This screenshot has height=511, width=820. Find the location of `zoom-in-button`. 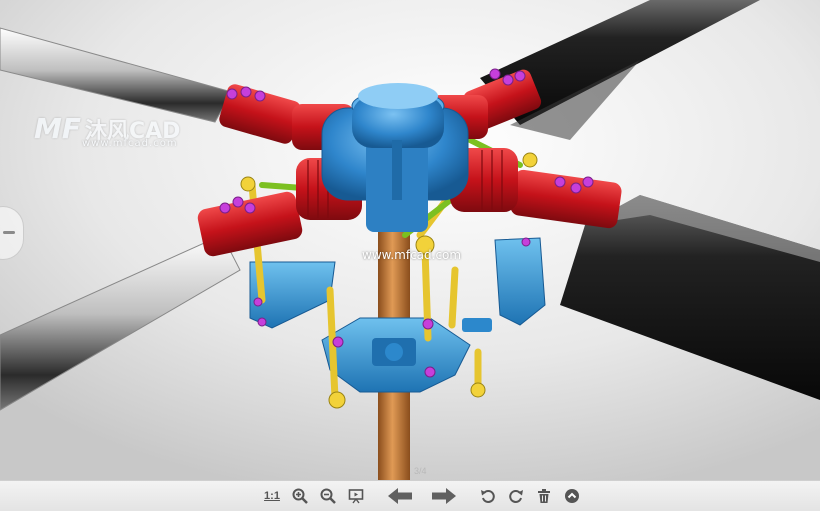

zoom-in-button is located at coordinates (300, 496).